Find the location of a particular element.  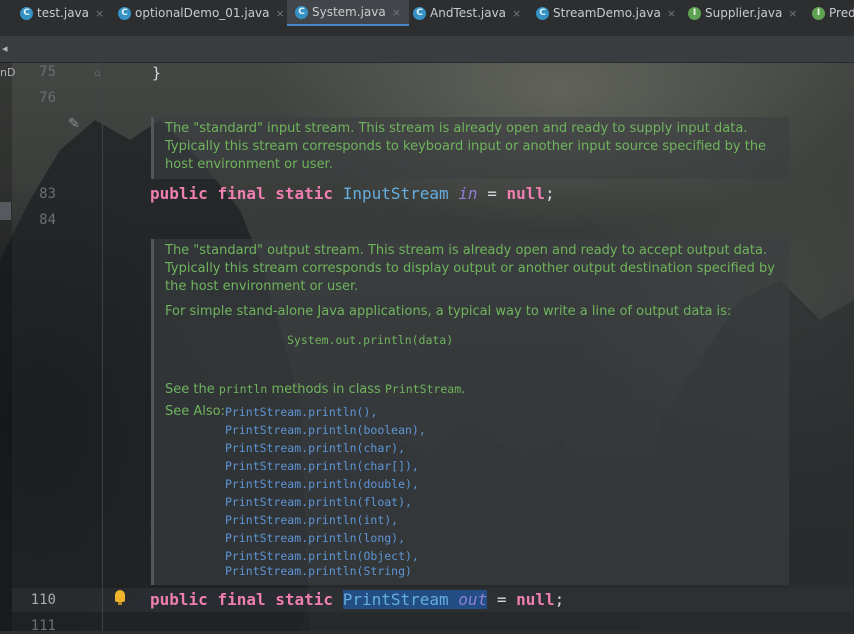

tab-label: AndTest.java is located at coordinates (468, 13).